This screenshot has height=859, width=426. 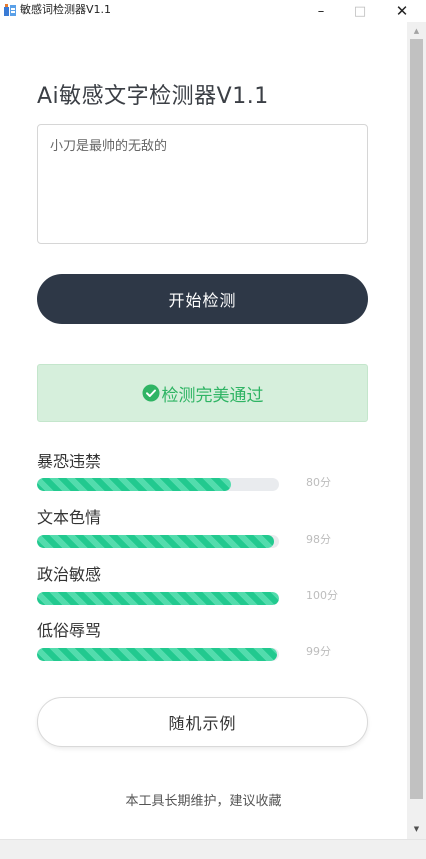 What do you see at coordinates (318, 482) in the screenshot?
I see `score-text: 80分` at bounding box center [318, 482].